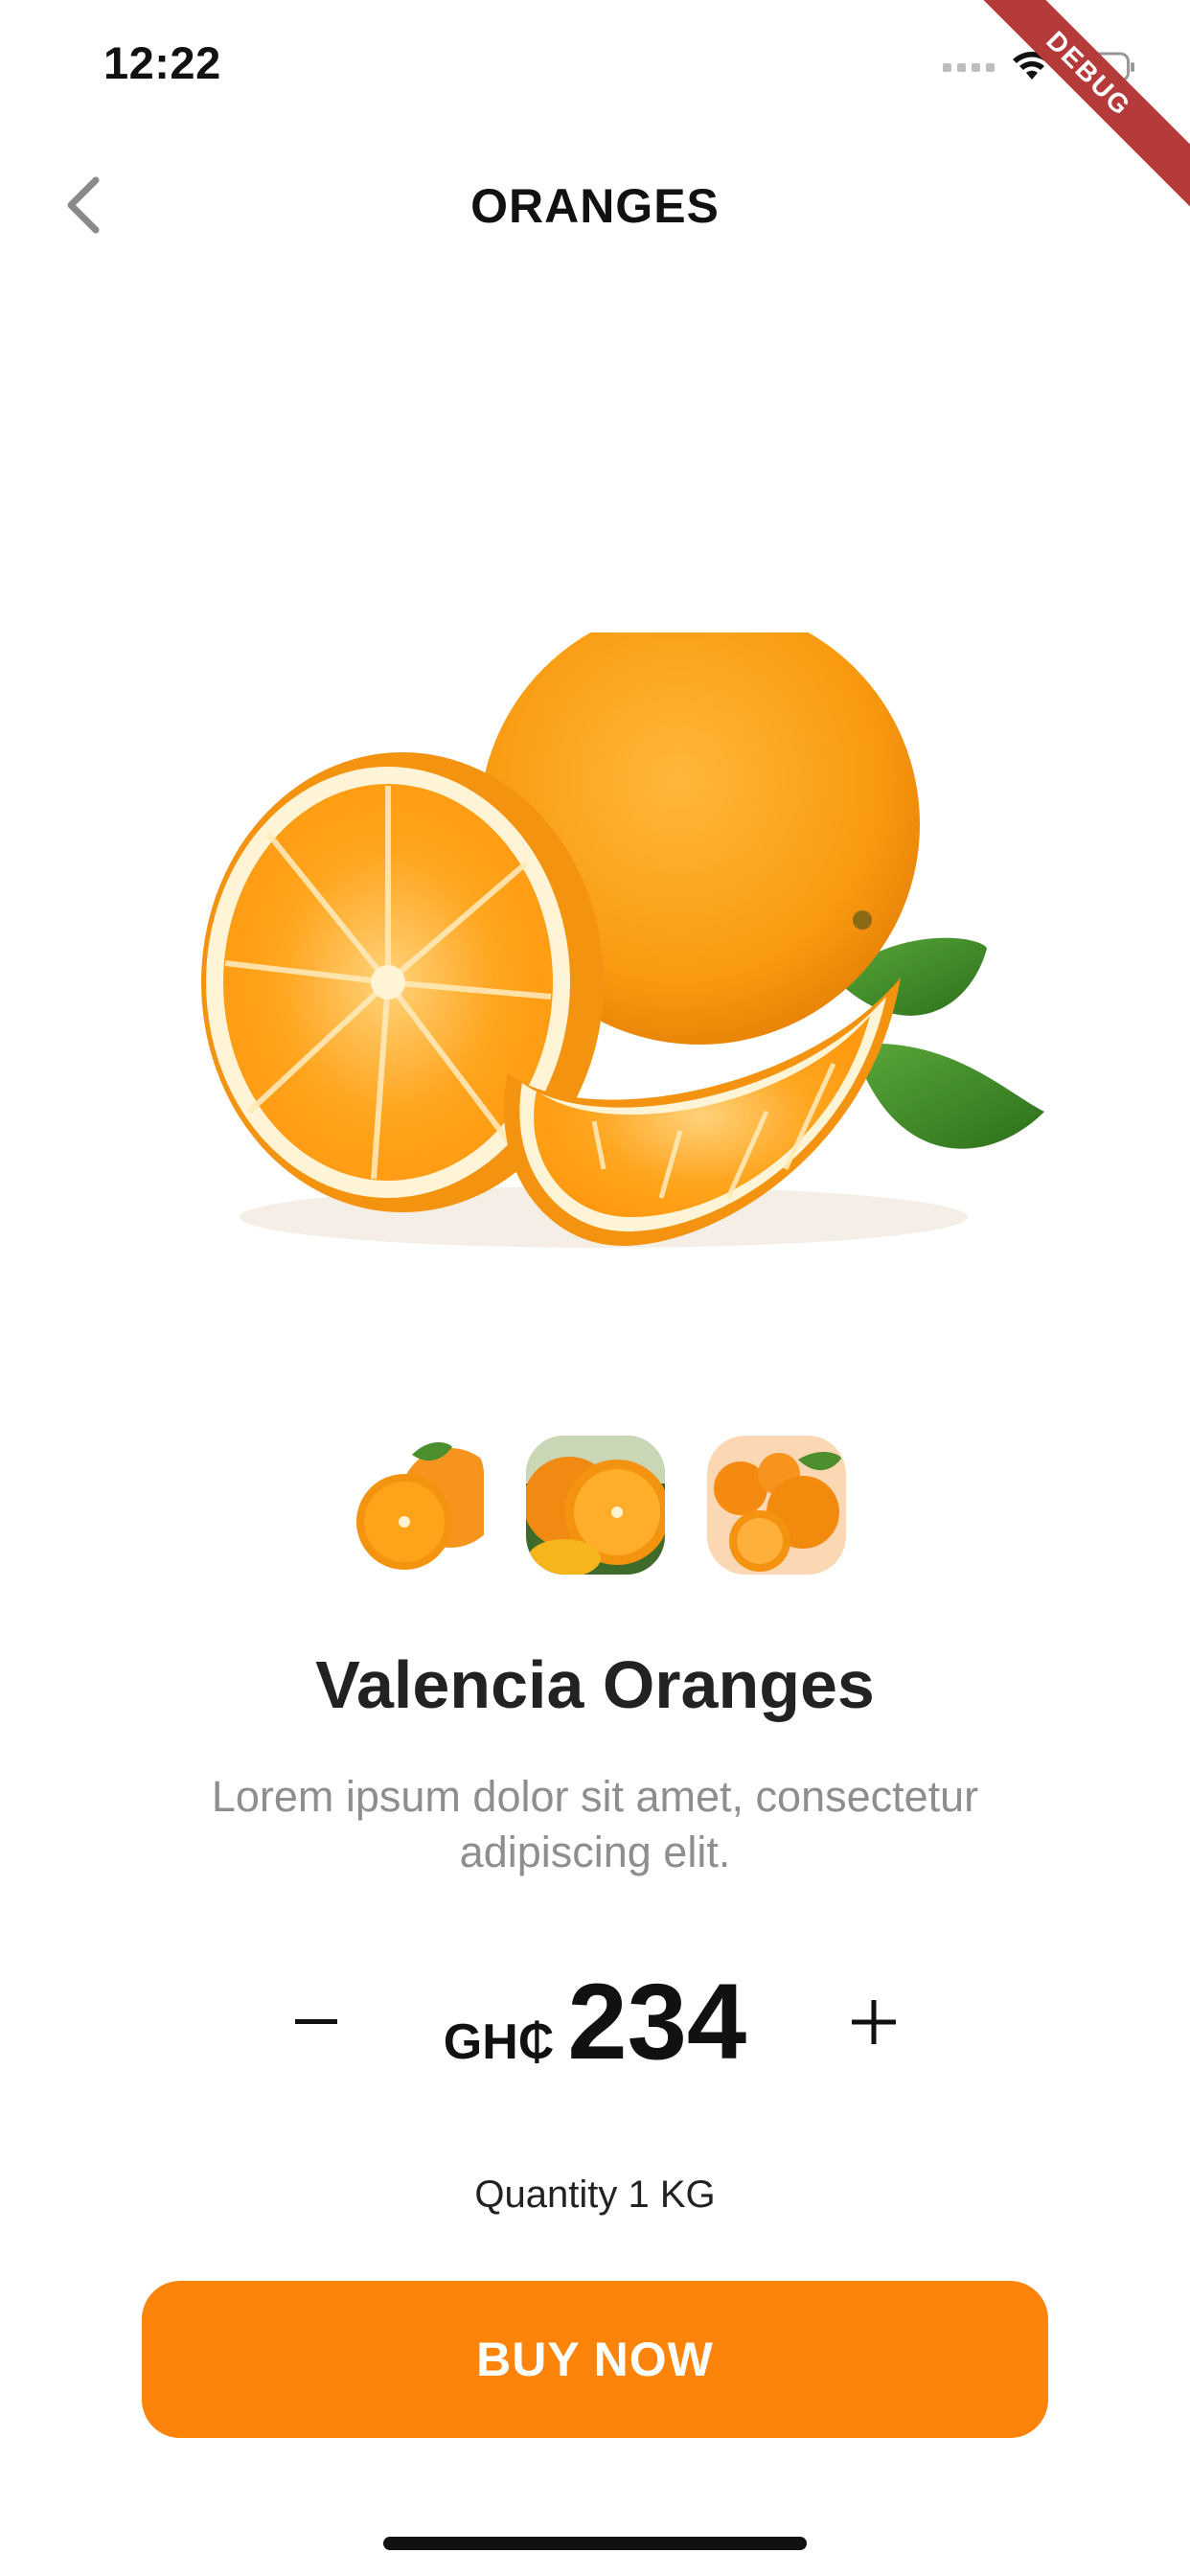  Describe the element at coordinates (595, 2543) in the screenshot. I see `home-indicator` at that location.